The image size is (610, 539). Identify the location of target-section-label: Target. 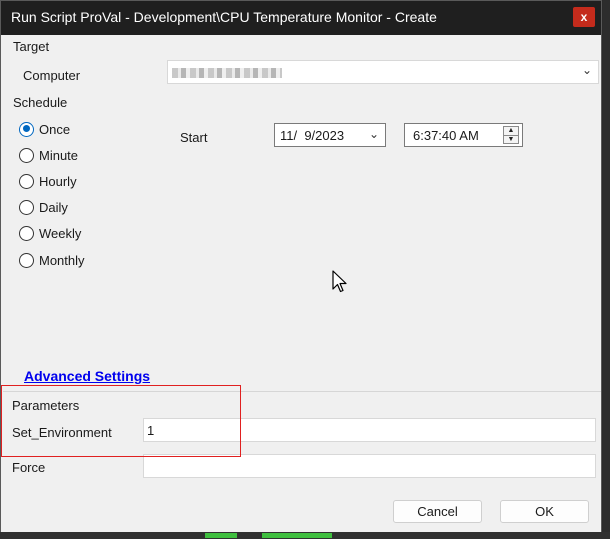
(31, 46).